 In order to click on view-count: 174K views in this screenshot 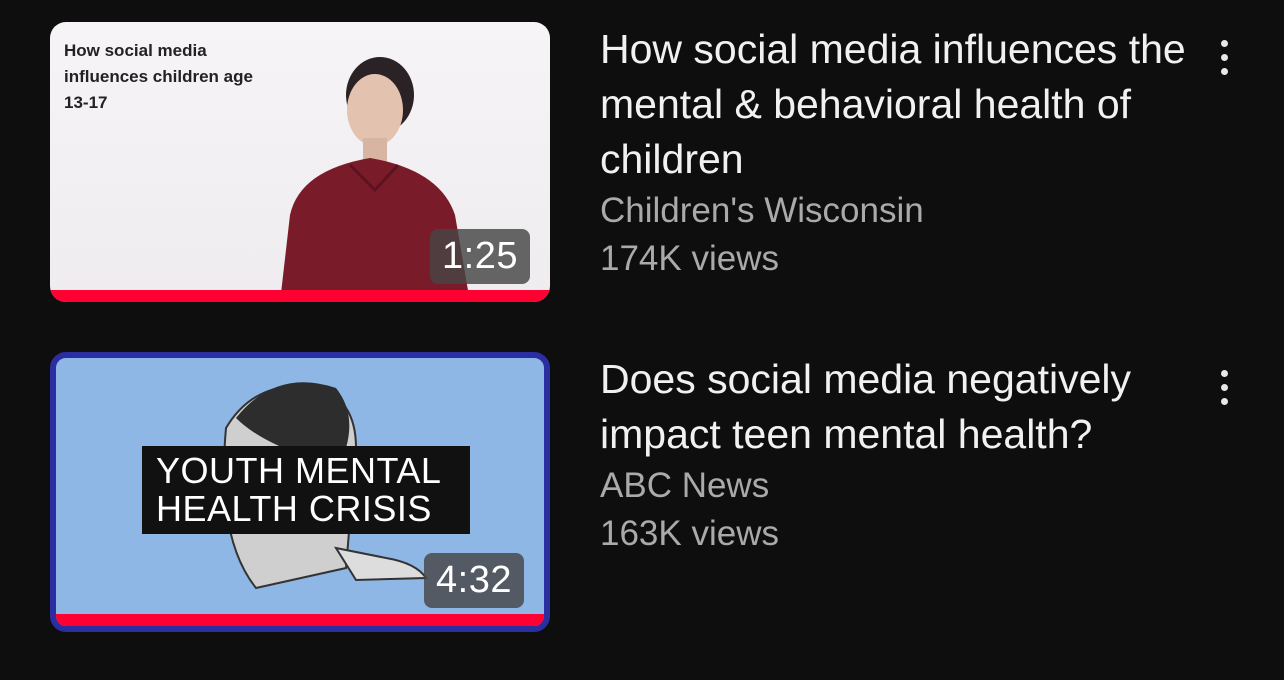, I will do `click(689, 258)`.